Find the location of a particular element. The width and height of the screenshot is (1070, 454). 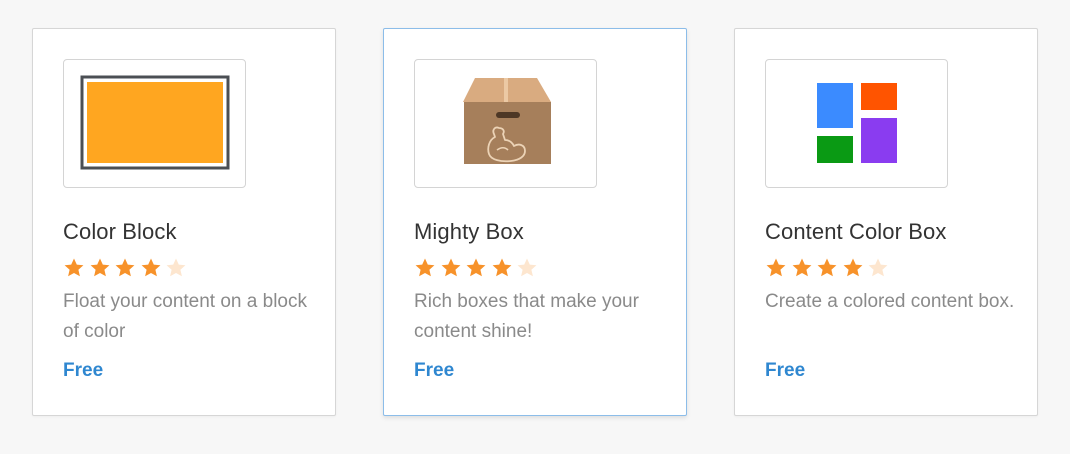

color-block-icon is located at coordinates (155, 122).